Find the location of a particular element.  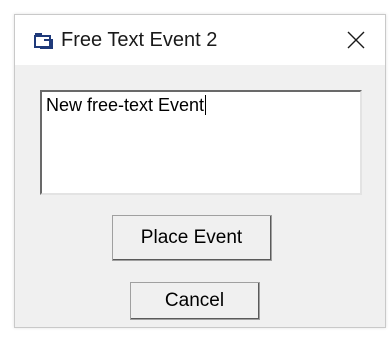

text-caret is located at coordinates (206, 105).